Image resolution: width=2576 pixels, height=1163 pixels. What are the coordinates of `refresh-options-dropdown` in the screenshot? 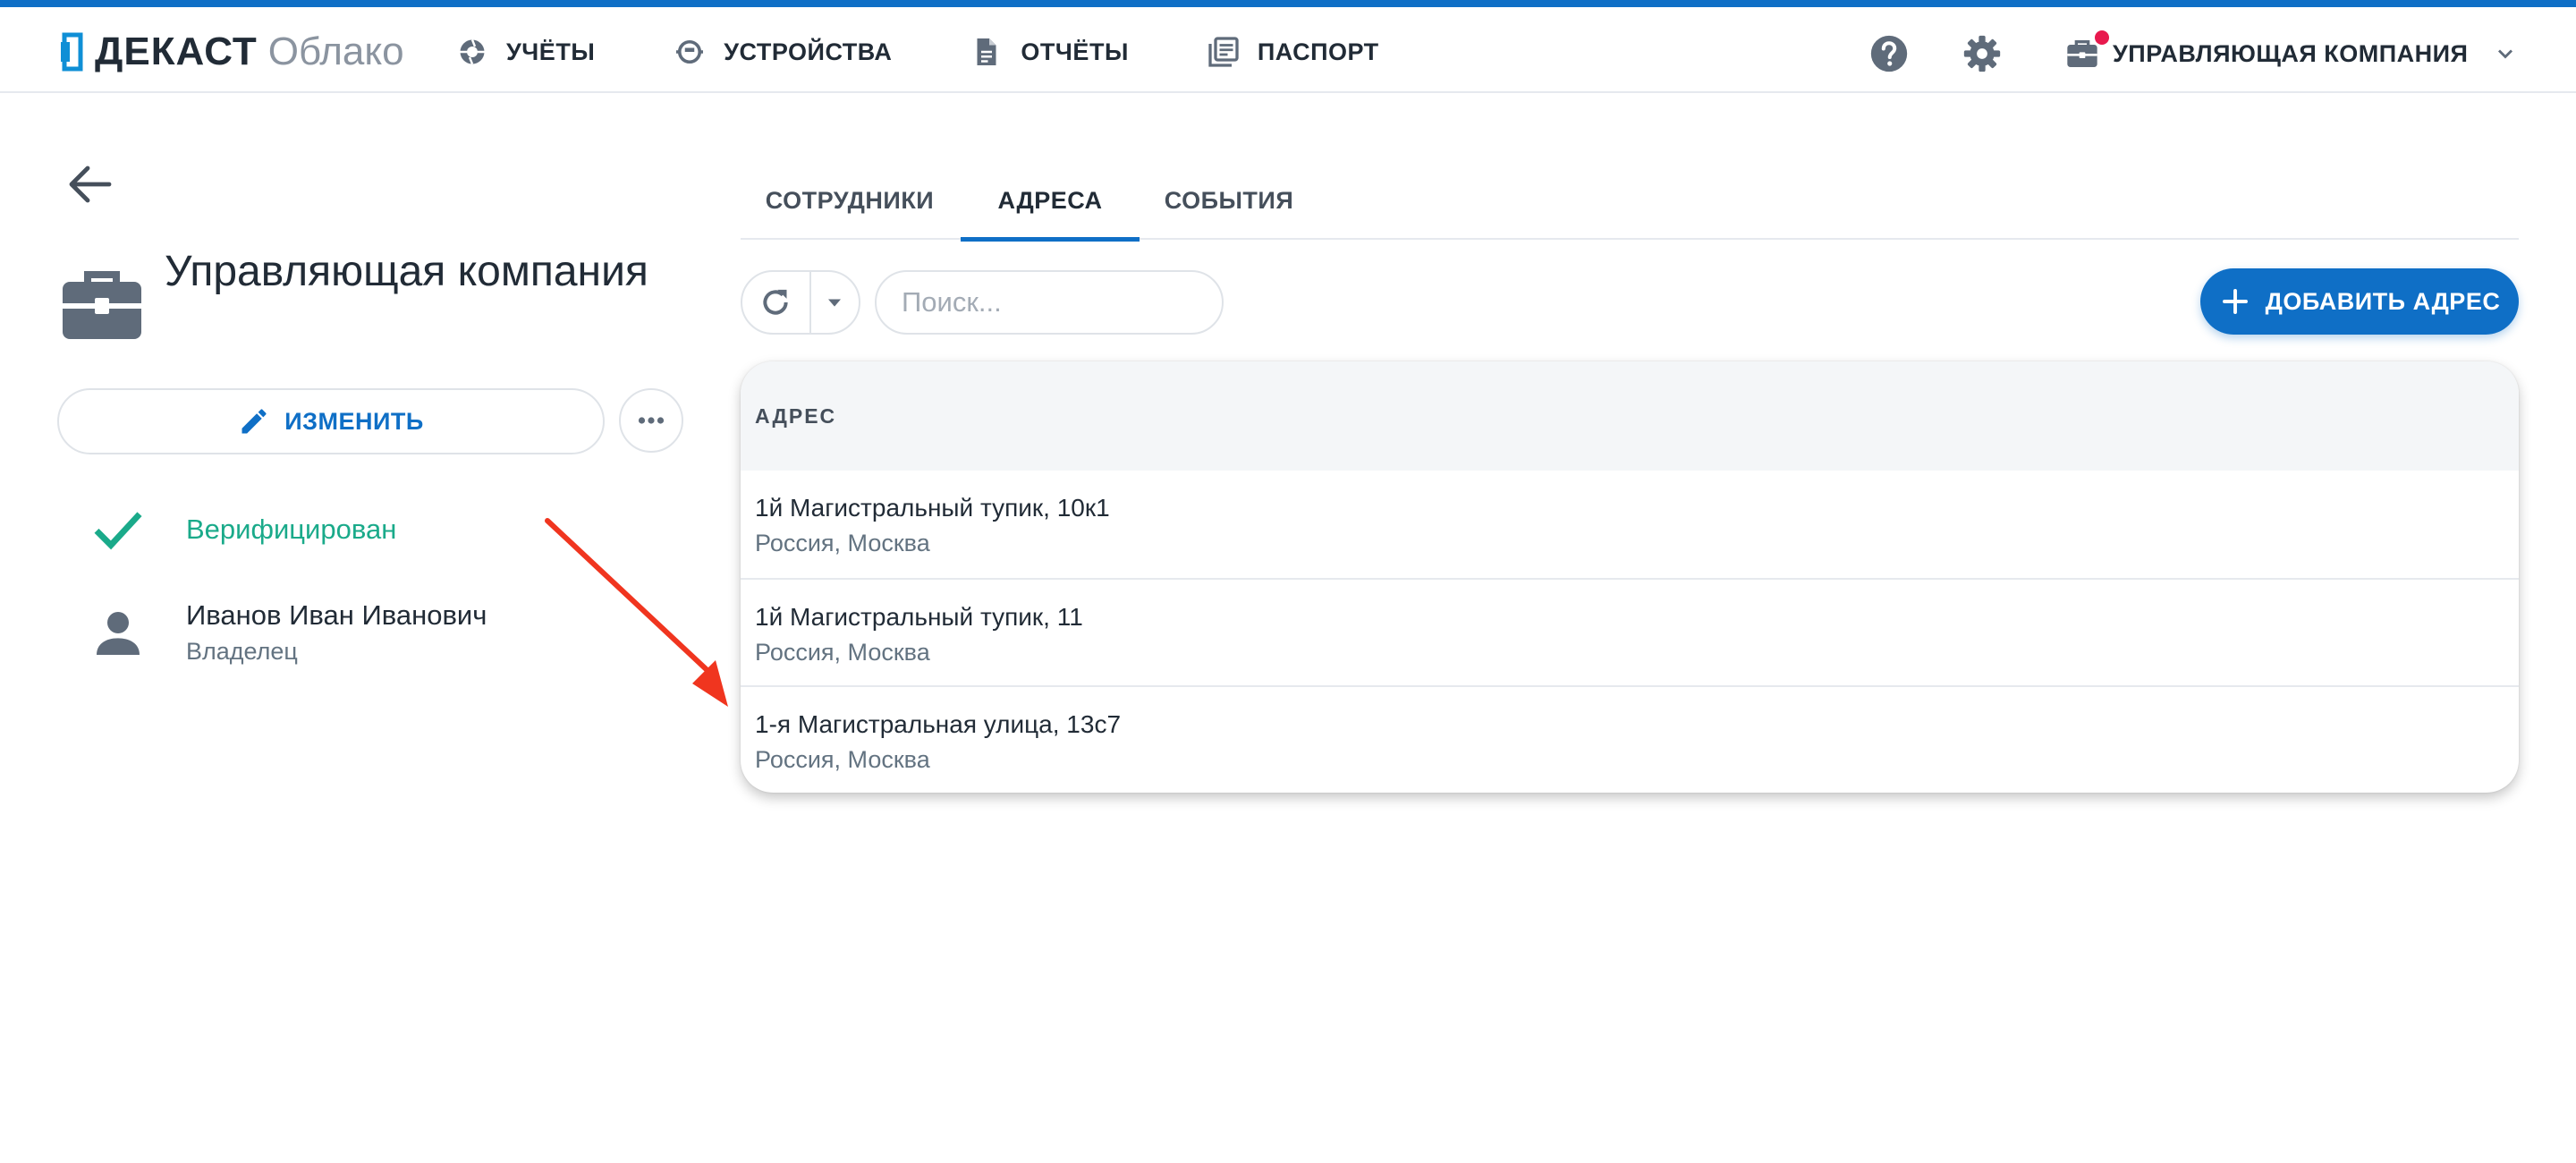 It's located at (835, 303).